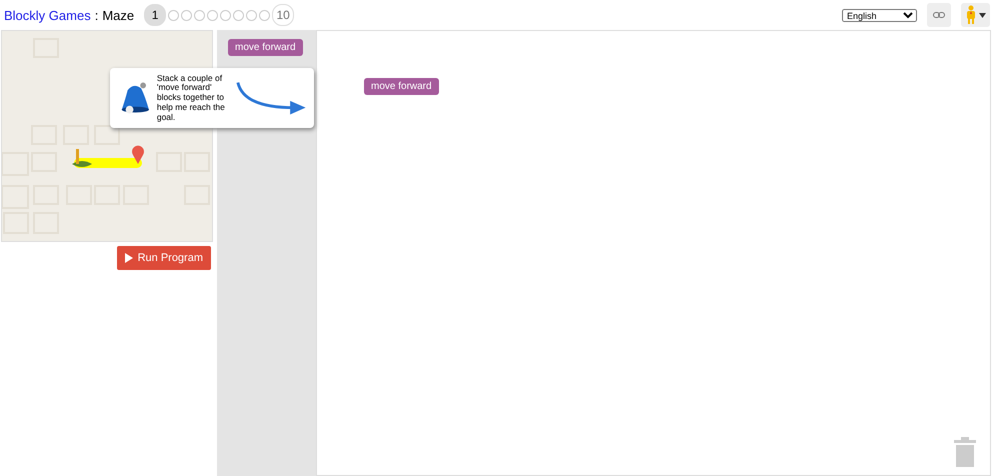 The width and height of the screenshot is (1000, 476). I want to click on level-link: 10, so click(283, 15).